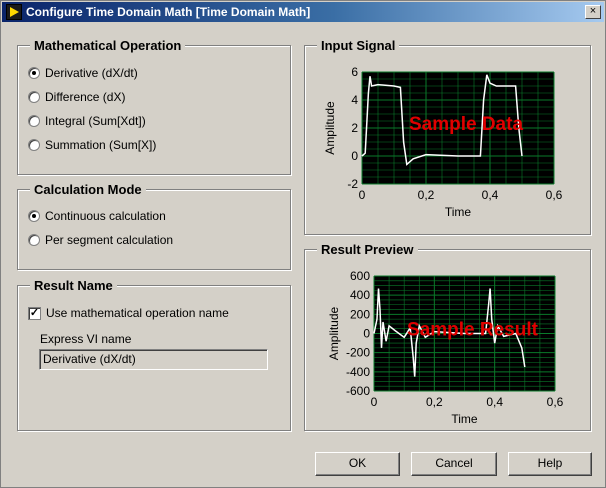 Image resolution: width=606 pixels, height=488 pixels. What do you see at coordinates (554, 195) in the screenshot?
I see `input-xtick-label: 0,6` at bounding box center [554, 195].